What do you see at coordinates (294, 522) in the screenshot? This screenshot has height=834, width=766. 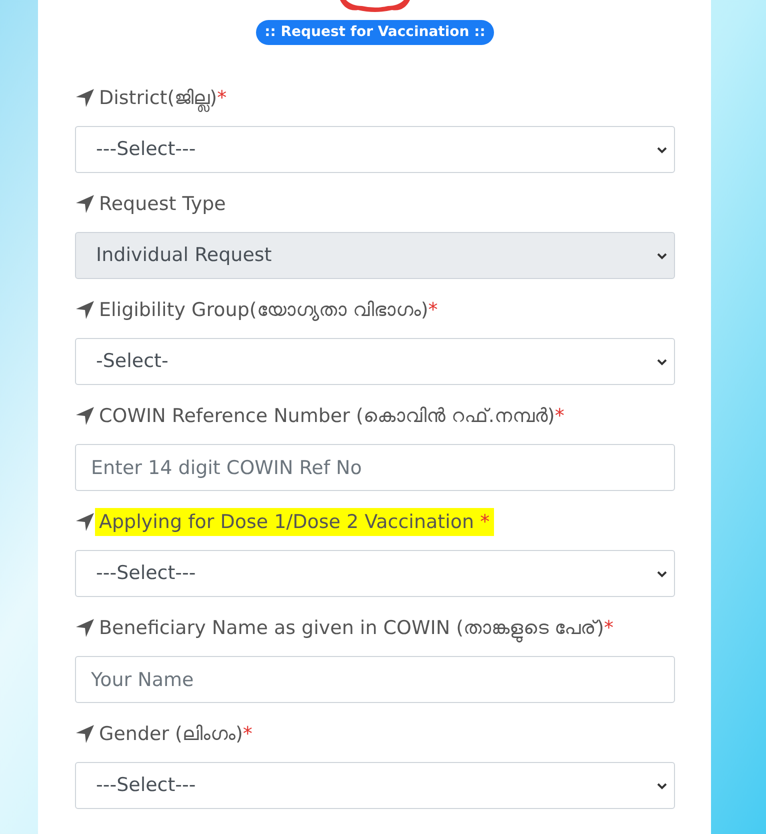 I see `field-label: Applying for Dose 1/Dose 2 Vaccination *` at bounding box center [294, 522].